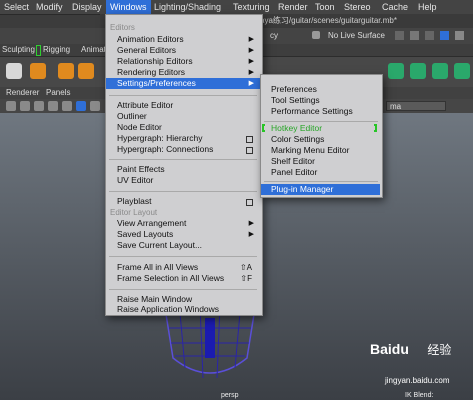 The height and width of the screenshot is (400, 473). I want to click on viewport-dropdown: ma, so click(416, 106).